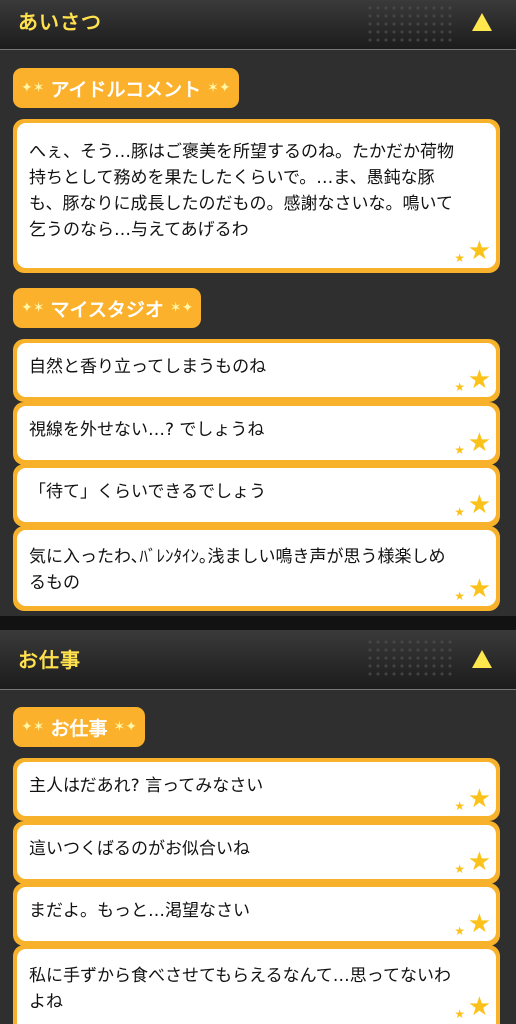 This screenshot has width=516, height=1024. Describe the element at coordinates (240, 989) in the screenshot. I see `work-line-text: 私に手ずから食べさせてもらえるなんて…思ってないわよね` at that location.